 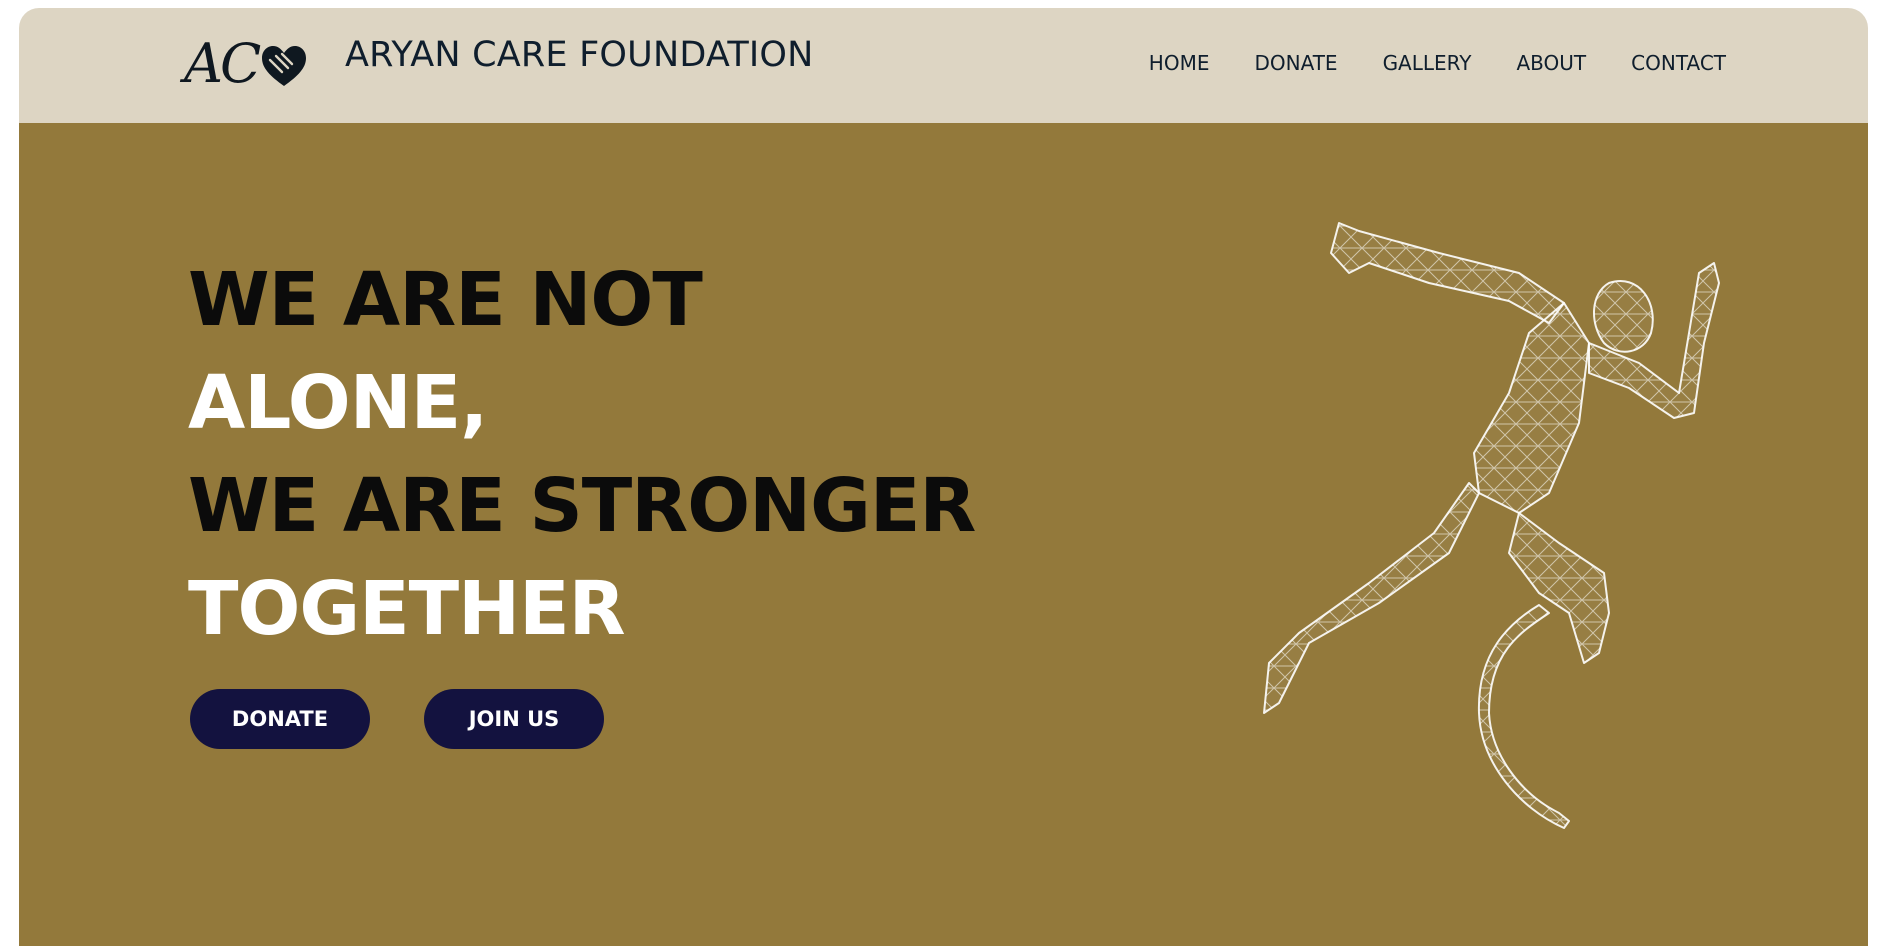 What do you see at coordinates (1295, 63) in the screenshot?
I see `nav-donate: DONATE` at bounding box center [1295, 63].